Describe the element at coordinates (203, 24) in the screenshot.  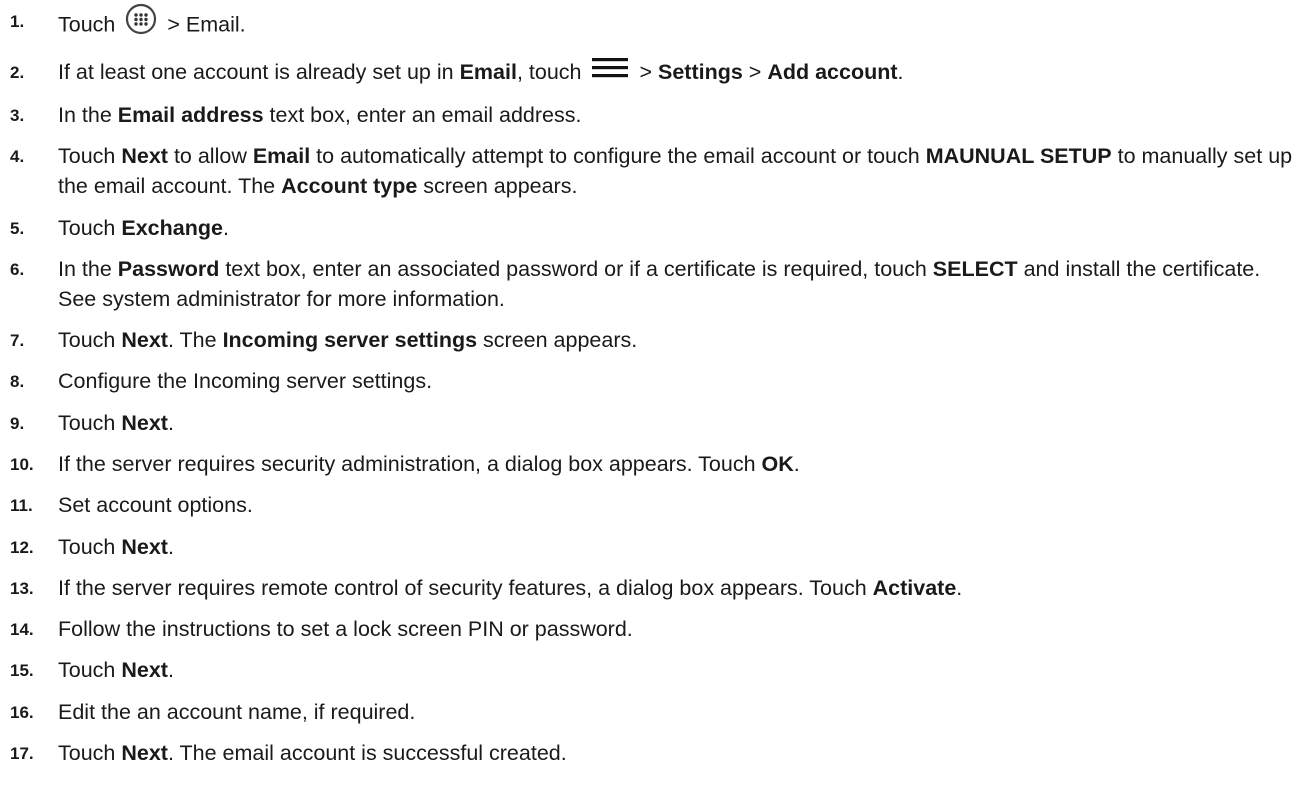
I see `step-text: > Email.` at that location.